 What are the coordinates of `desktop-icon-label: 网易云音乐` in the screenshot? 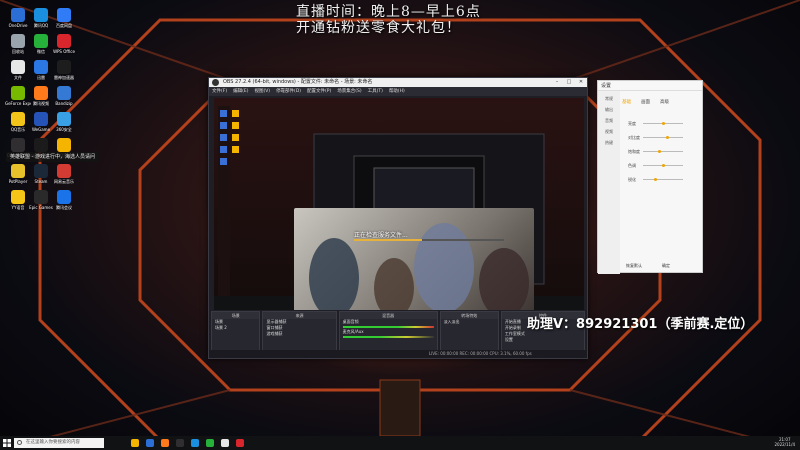 It's located at (64, 181).